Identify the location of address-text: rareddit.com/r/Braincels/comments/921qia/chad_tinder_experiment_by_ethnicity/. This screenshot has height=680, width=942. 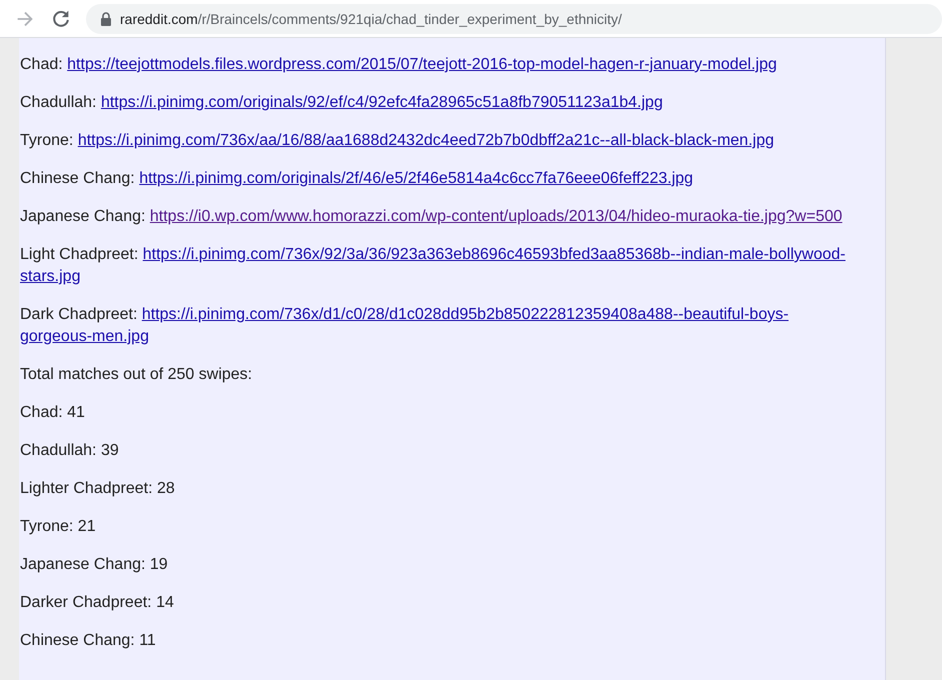
(371, 18).